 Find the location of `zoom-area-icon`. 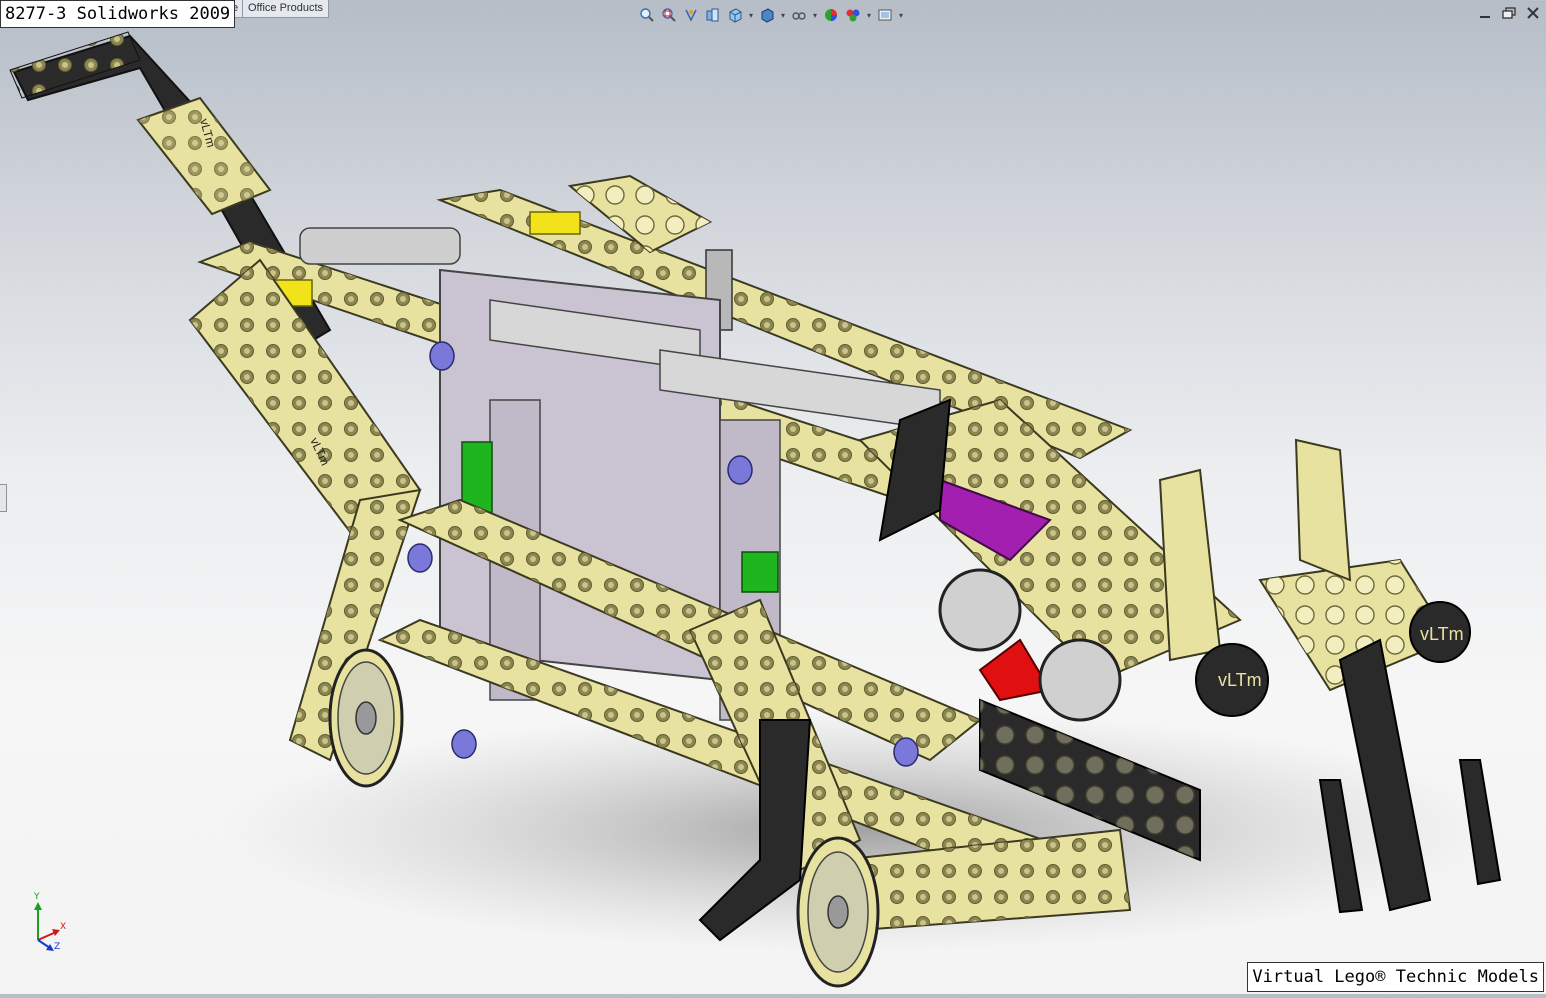

zoom-area-icon is located at coordinates (669, 15).